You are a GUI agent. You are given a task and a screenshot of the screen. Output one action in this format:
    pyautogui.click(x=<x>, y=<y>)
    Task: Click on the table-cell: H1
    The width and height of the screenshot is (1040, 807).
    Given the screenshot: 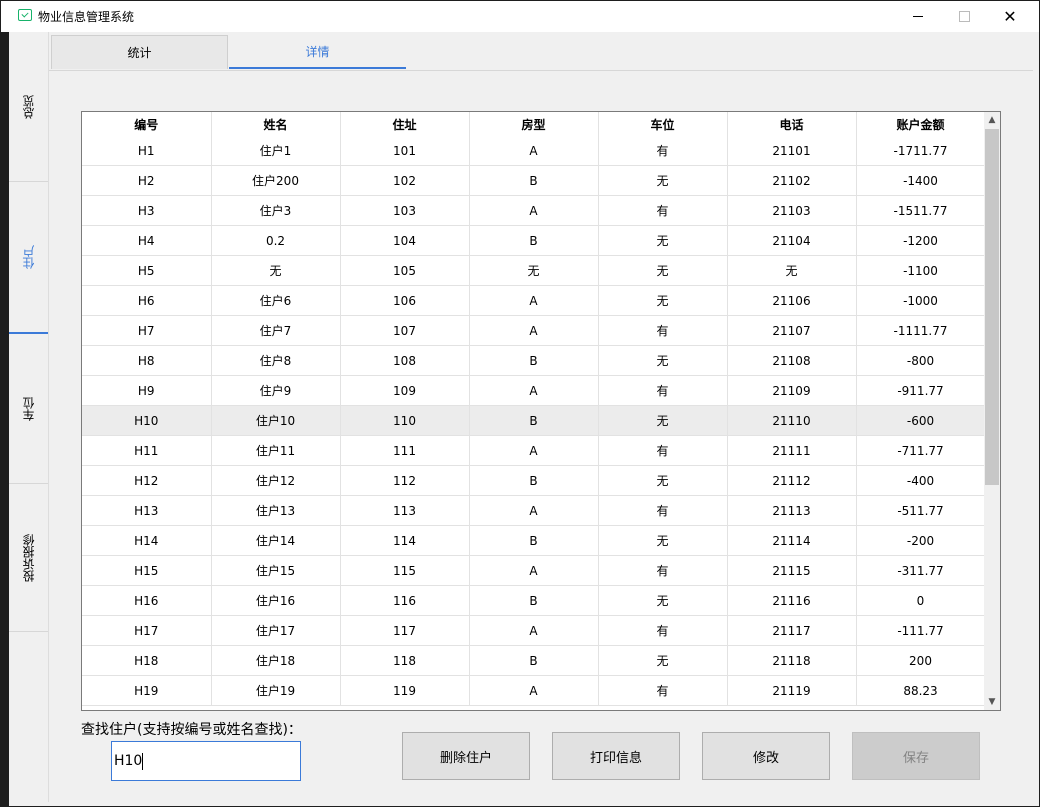 What is the action you would take?
    pyautogui.click(x=147, y=151)
    